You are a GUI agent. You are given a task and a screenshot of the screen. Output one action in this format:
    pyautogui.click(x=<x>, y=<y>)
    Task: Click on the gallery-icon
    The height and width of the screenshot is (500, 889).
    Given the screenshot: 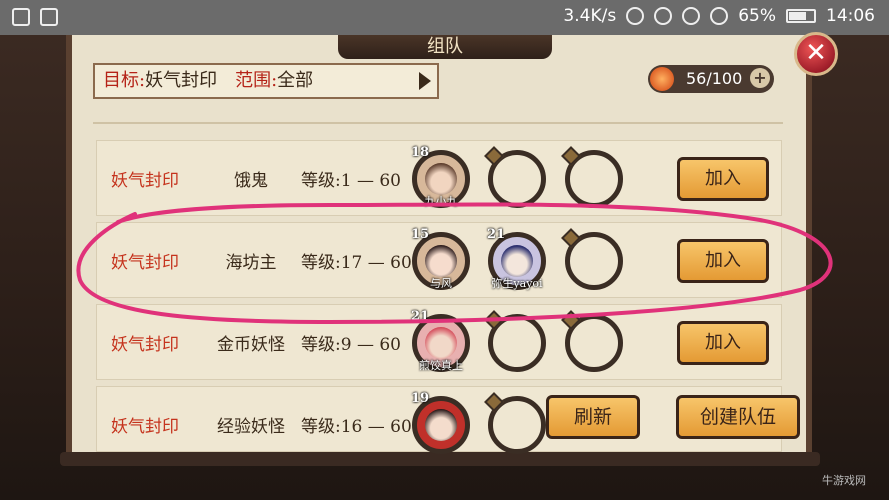 What is the action you would take?
    pyautogui.click(x=21, y=17)
    